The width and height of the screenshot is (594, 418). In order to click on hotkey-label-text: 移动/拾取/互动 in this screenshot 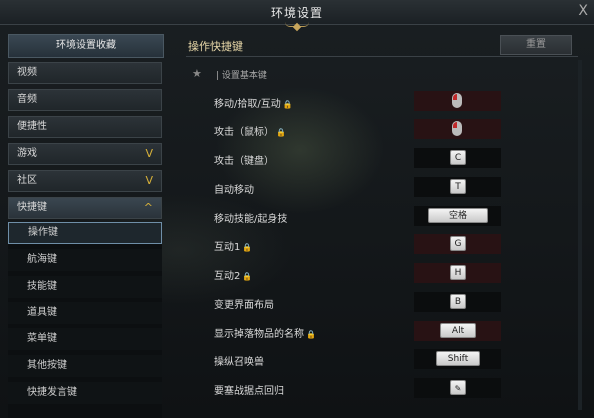, I will do `click(247, 104)`.